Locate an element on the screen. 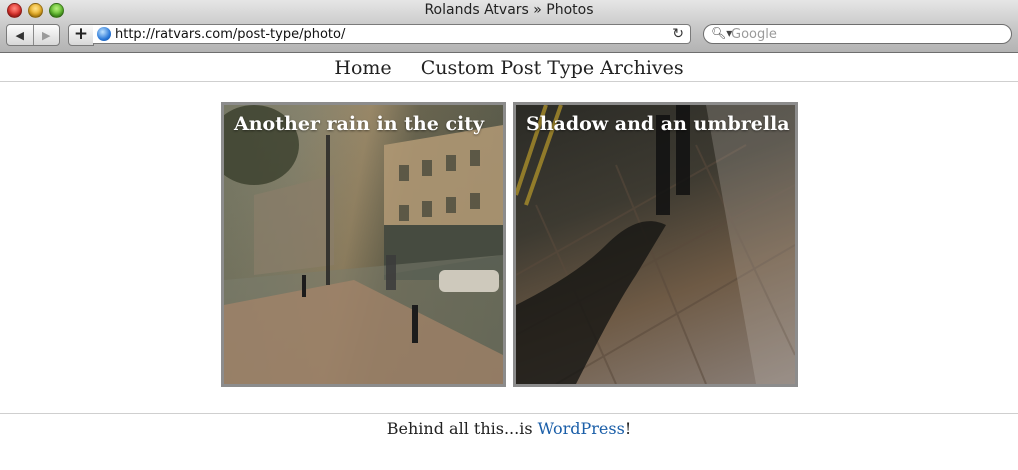  site-navigation: Home Custom Post Type Archives is located at coordinates (509, 68).